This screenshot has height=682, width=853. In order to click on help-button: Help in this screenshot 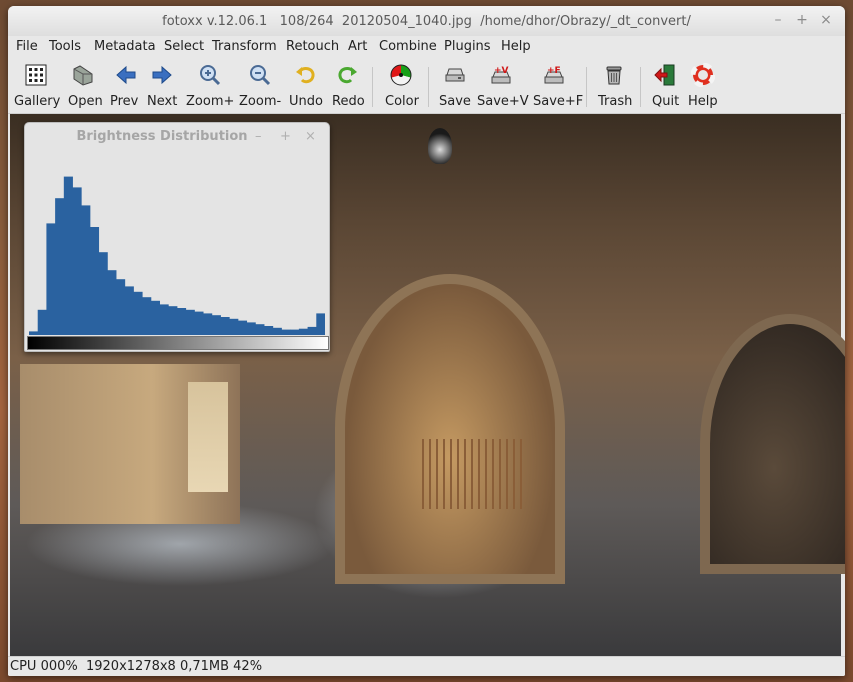, I will do `click(703, 87)`.